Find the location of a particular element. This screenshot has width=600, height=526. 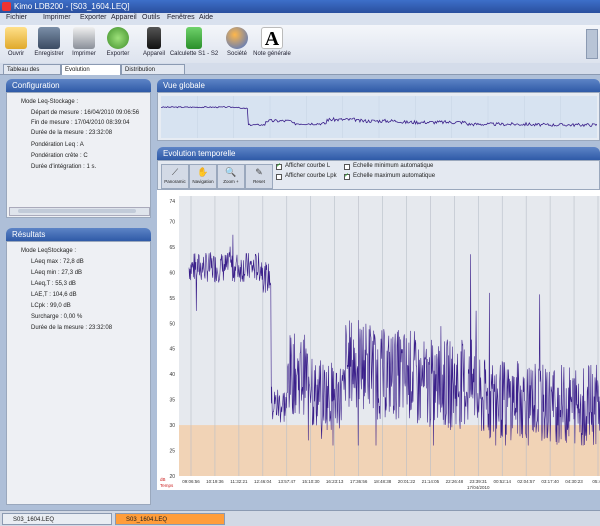

panoramic-button: ⟋ Panoramic is located at coordinates (175, 176).